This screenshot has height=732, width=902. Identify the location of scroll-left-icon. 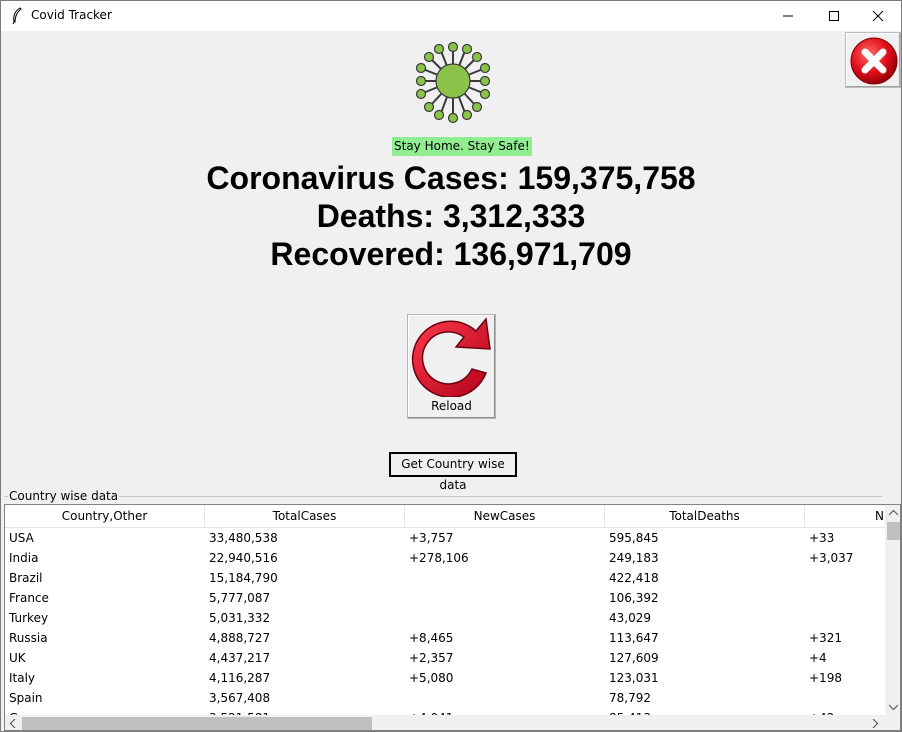
(13, 723).